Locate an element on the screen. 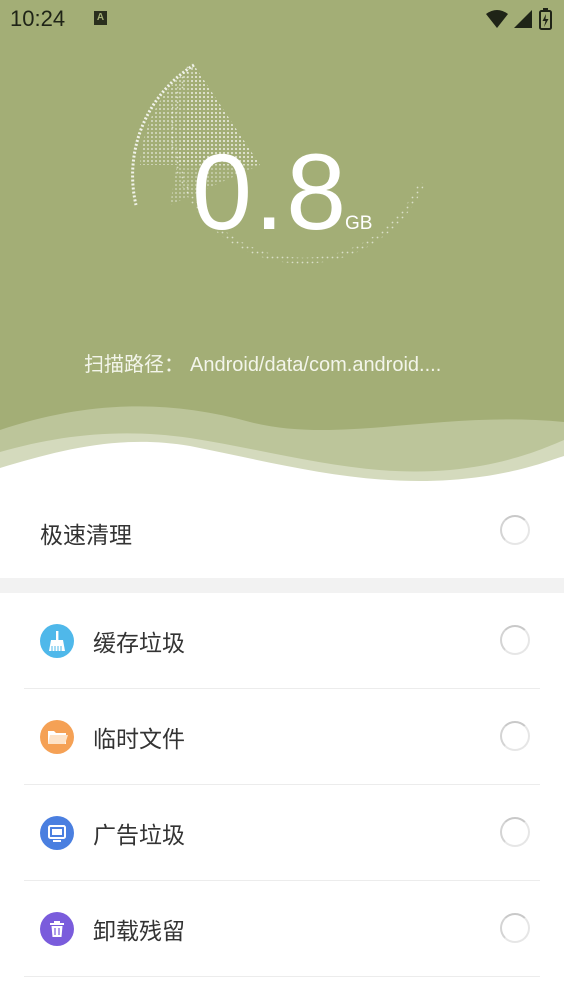  category-label: 缓存垃圾 is located at coordinates (139, 644).